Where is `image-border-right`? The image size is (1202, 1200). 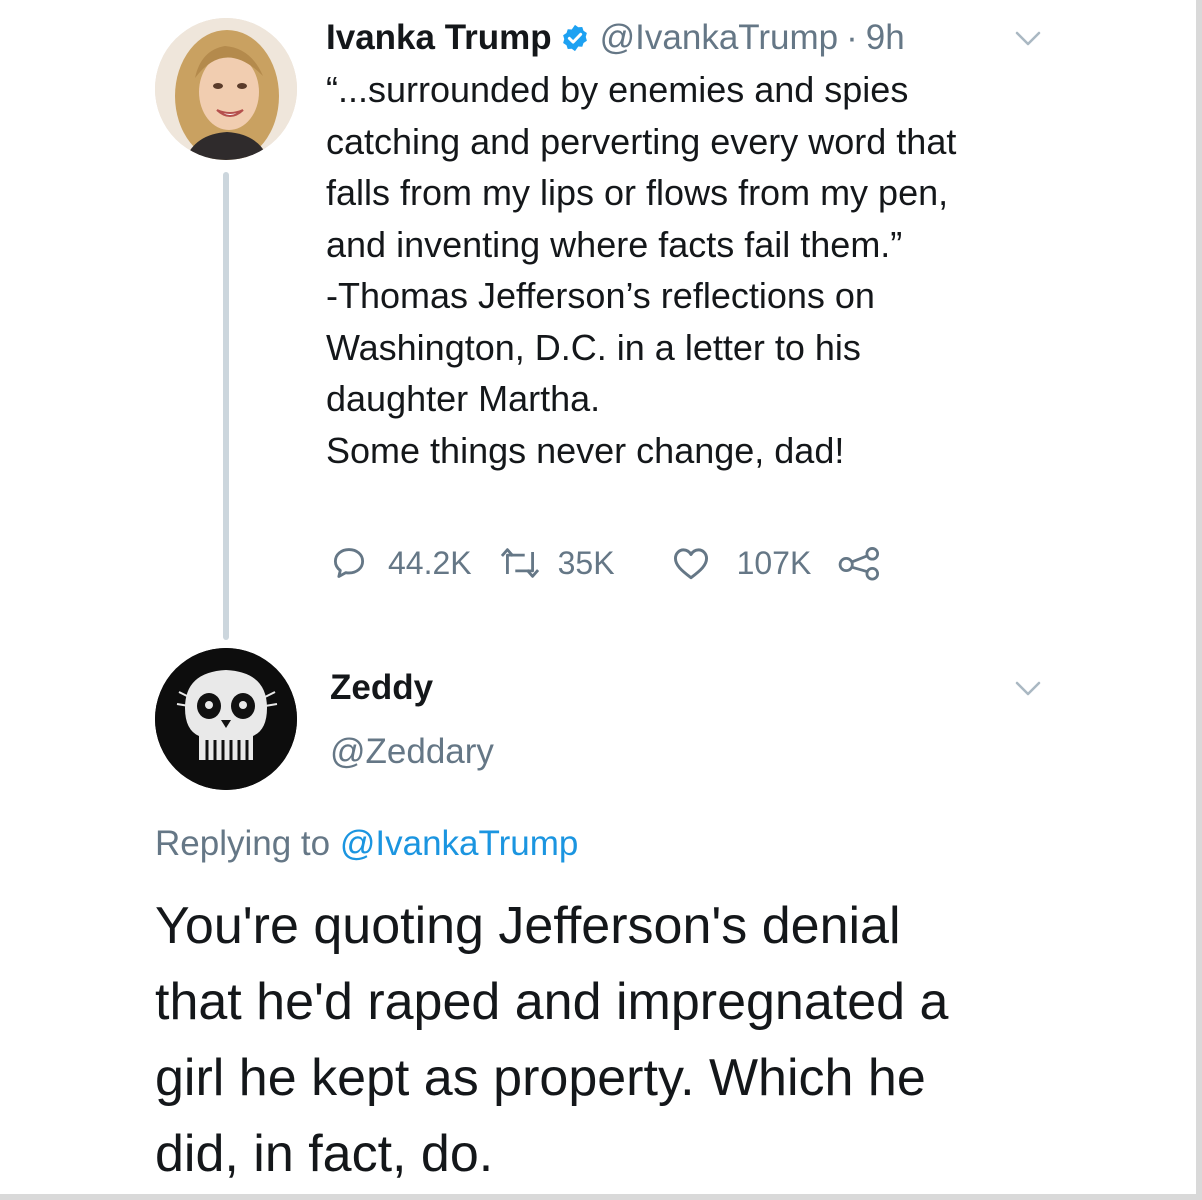 image-border-right is located at coordinates (1199, 600).